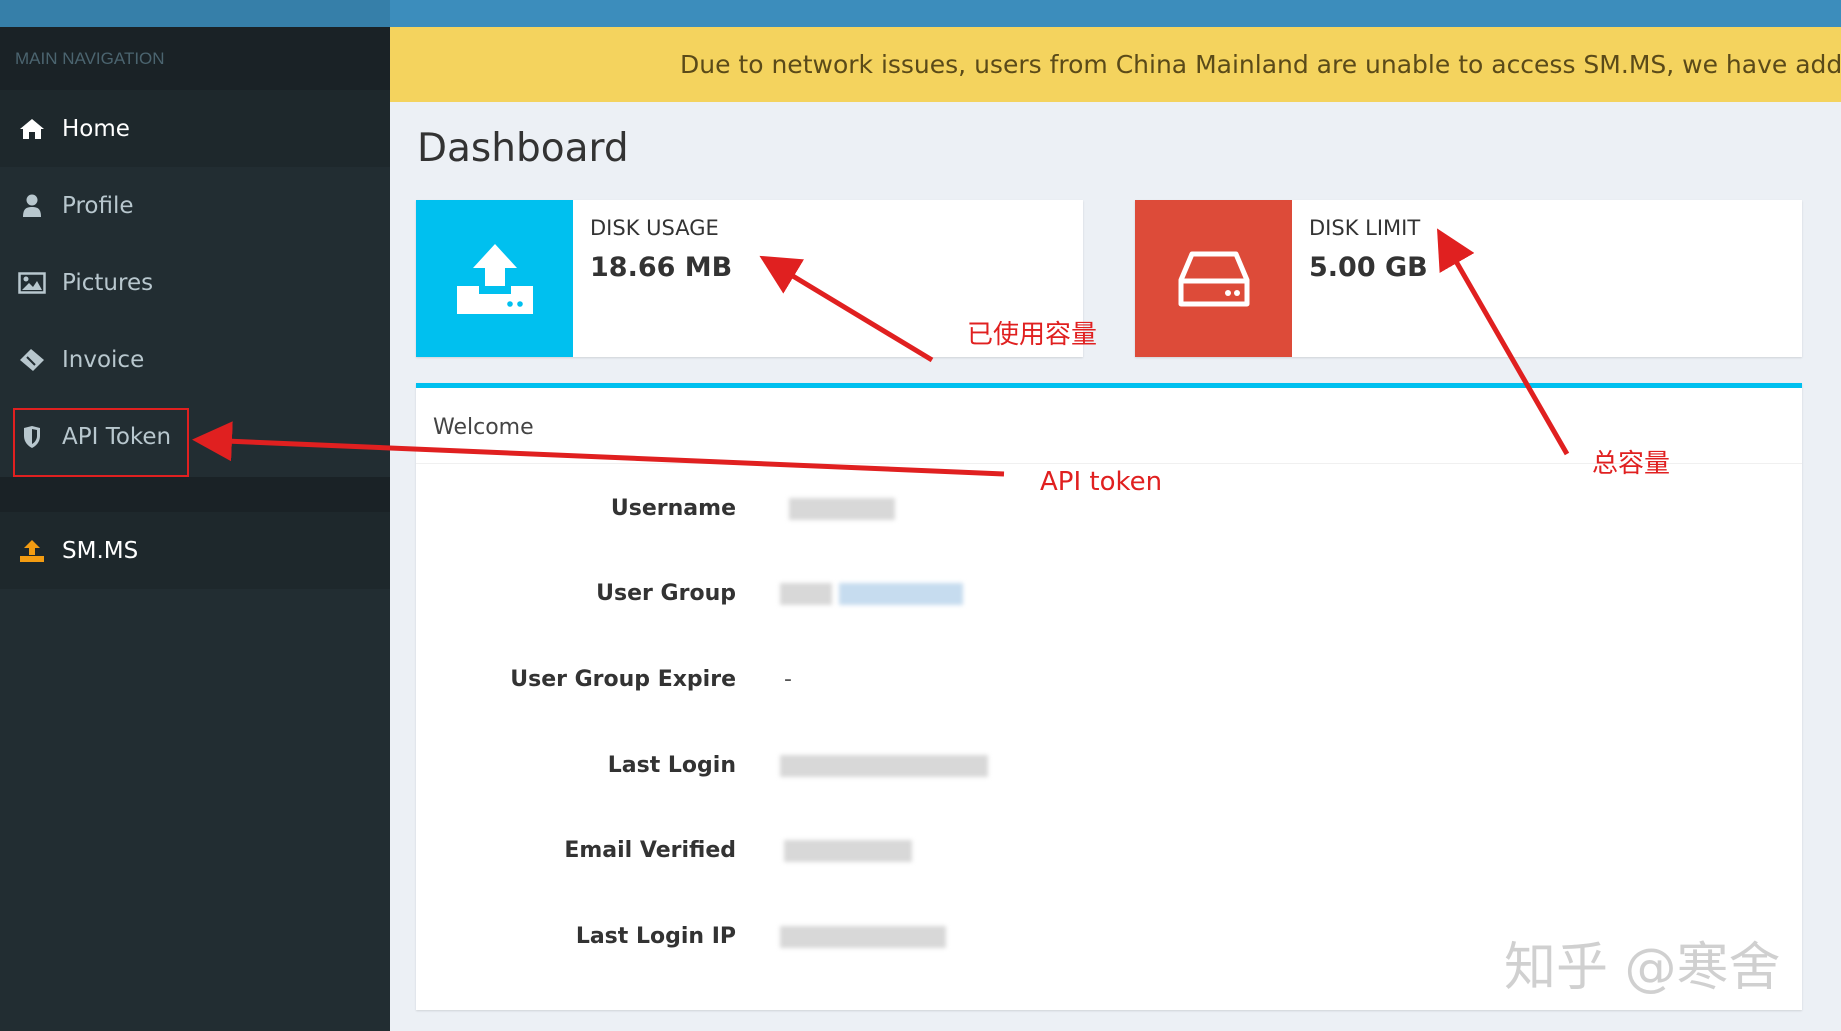 The image size is (1841, 1031). What do you see at coordinates (666, 593) in the screenshot?
I see `user-group-label: User Group` at bounding box center [666, 593].